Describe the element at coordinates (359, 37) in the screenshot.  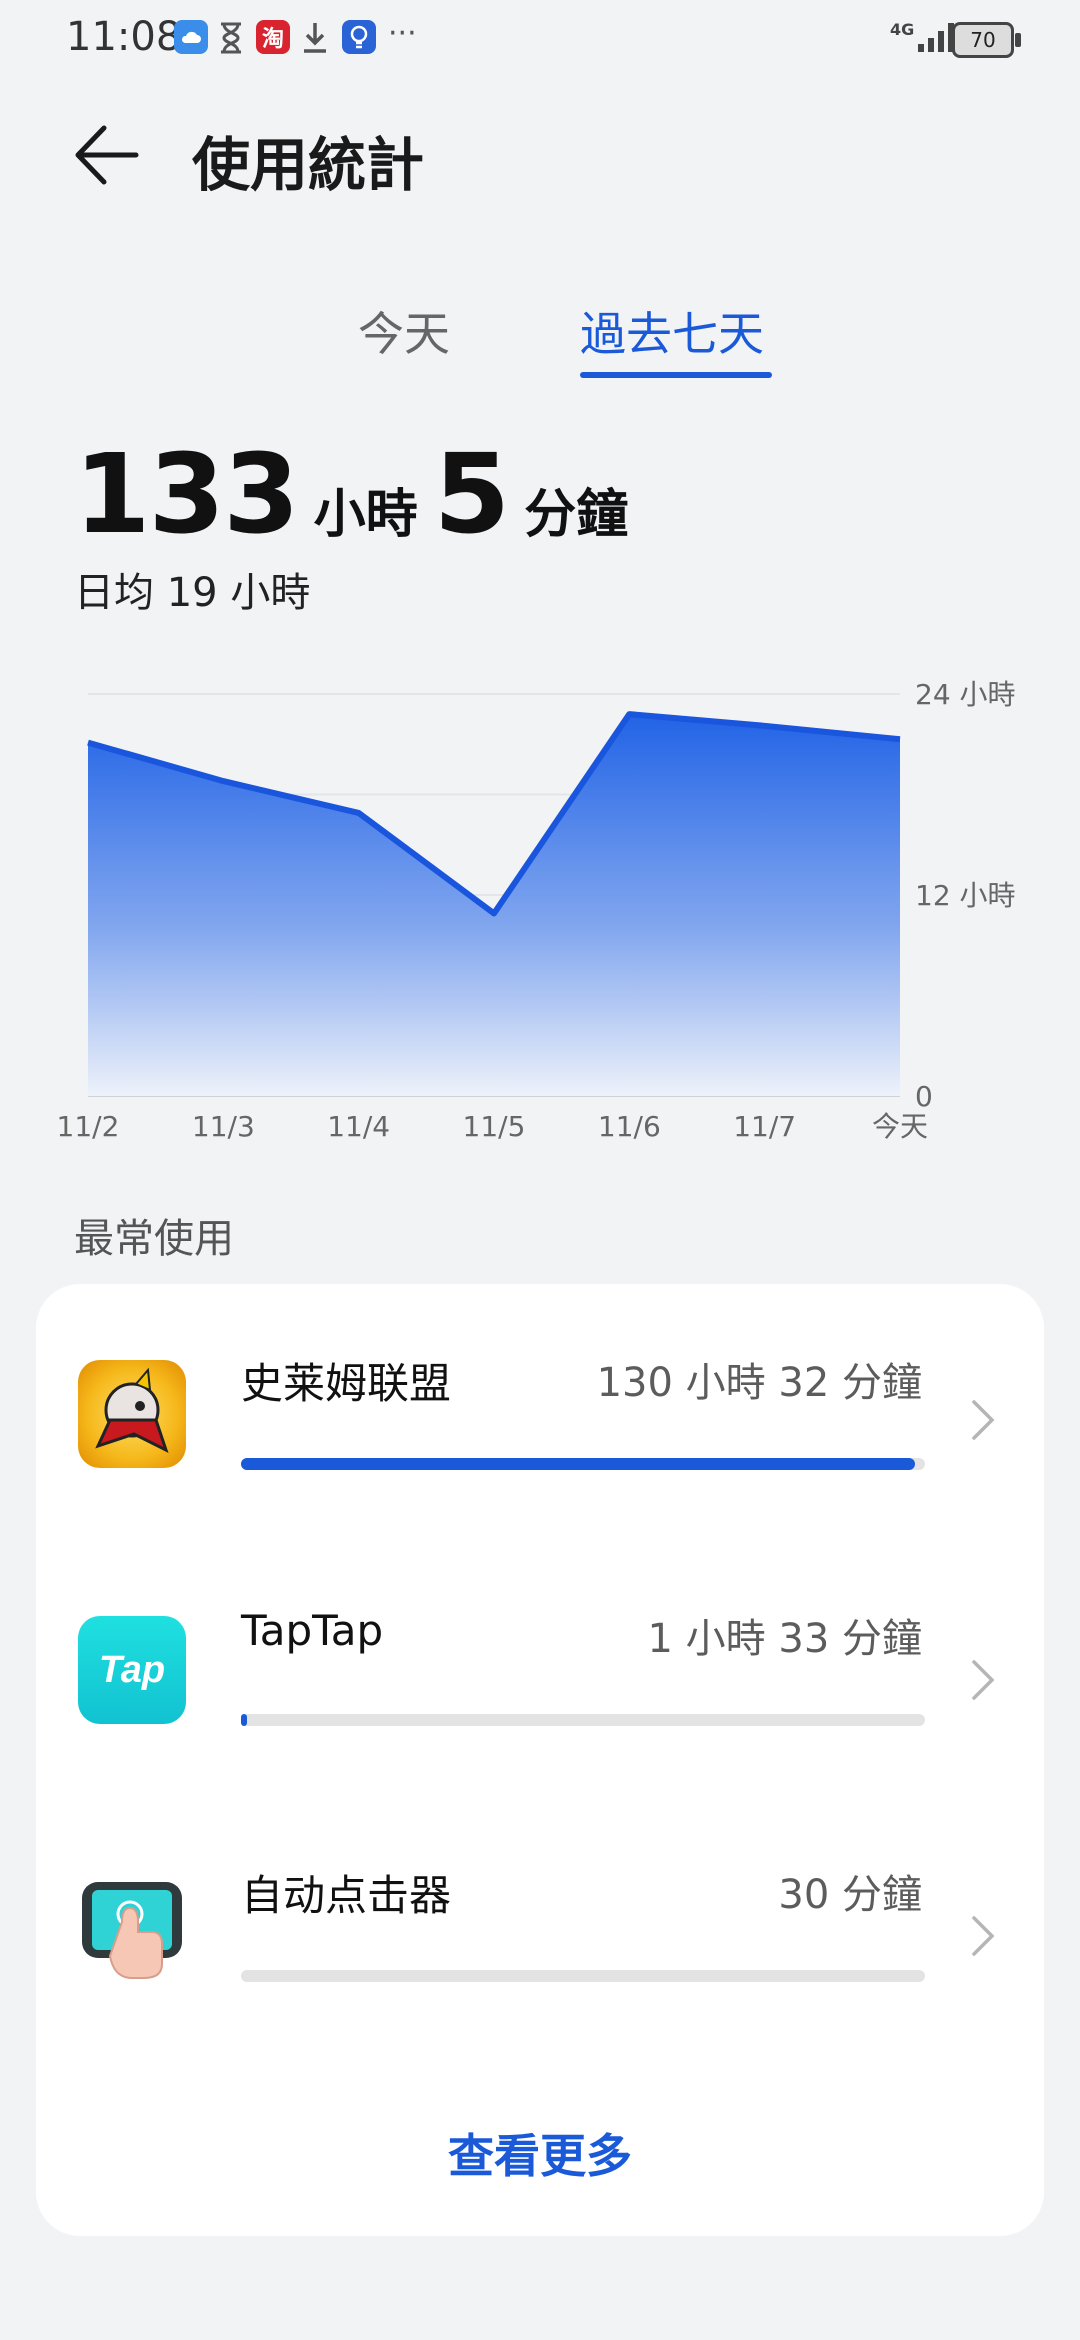
I see `lightbulb-icon` at that location.